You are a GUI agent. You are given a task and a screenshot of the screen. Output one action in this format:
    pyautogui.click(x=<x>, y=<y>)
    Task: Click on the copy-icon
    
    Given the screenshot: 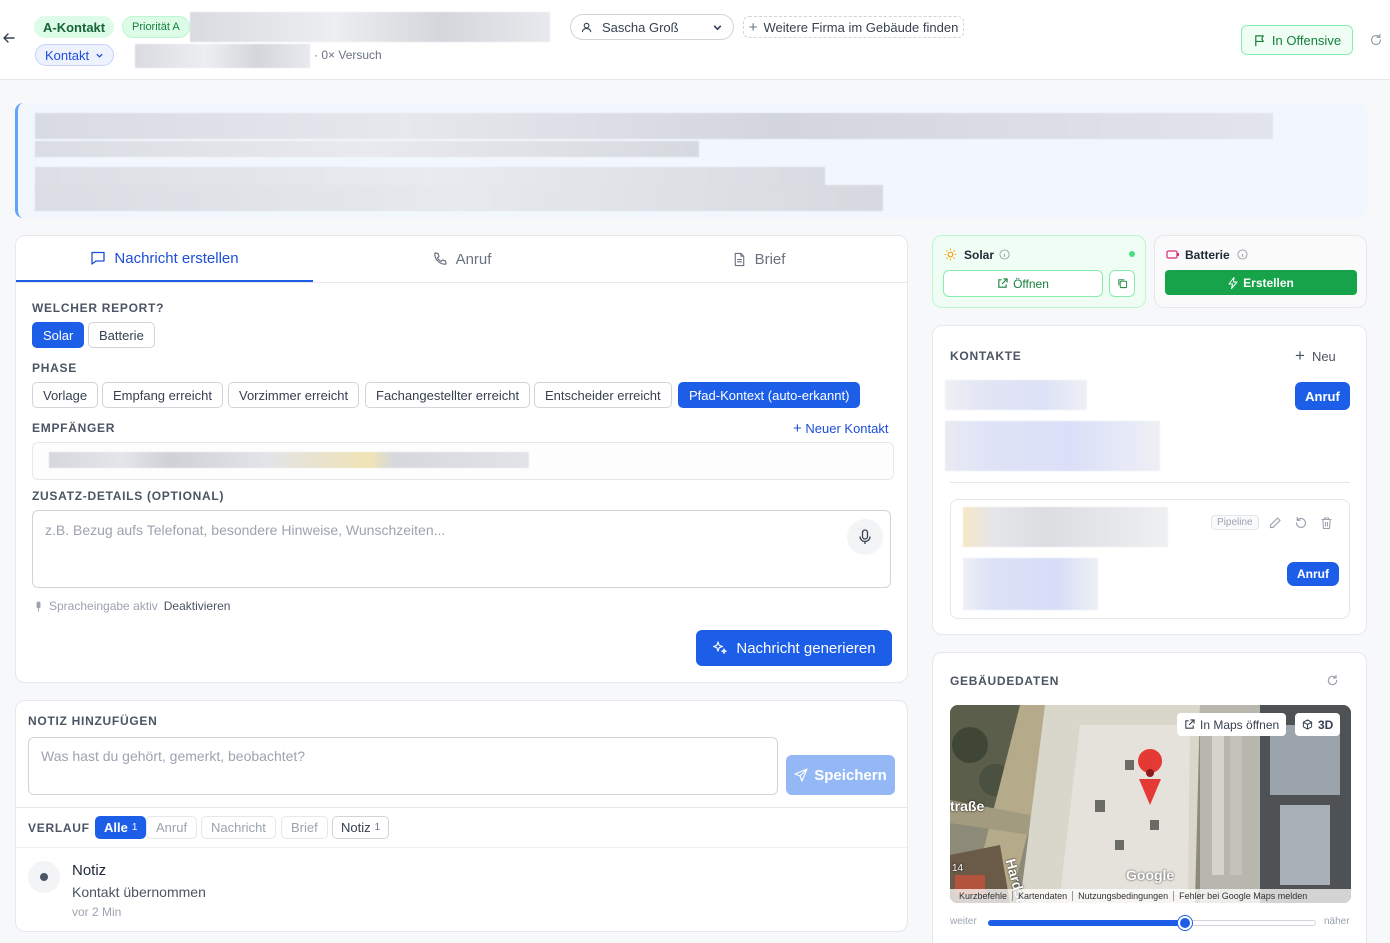 What is the action you would take?
    pyautogui.click(x=1122, y=284)
    